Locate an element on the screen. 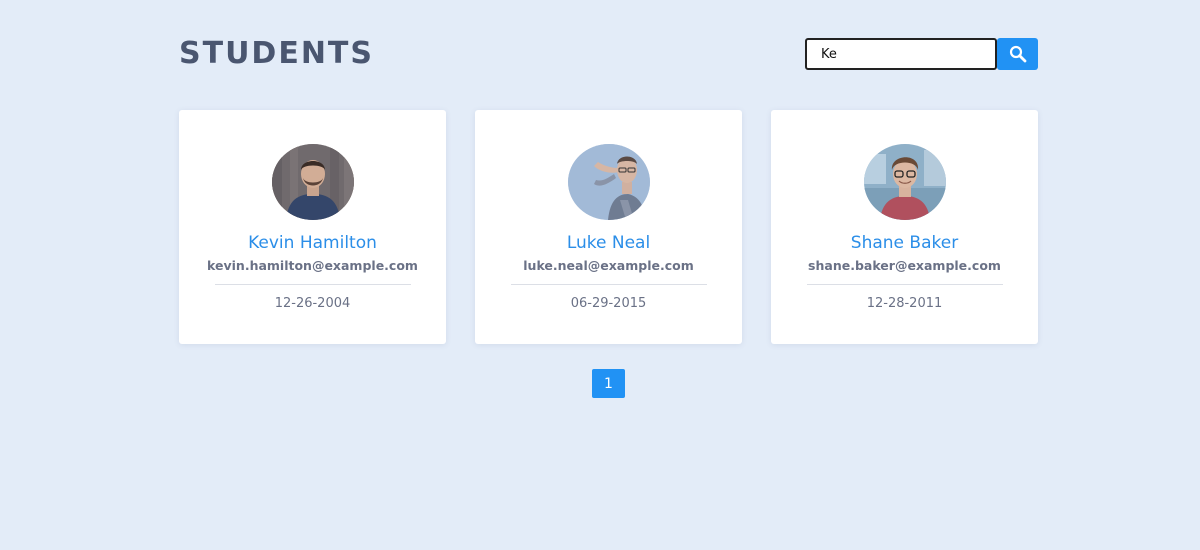  student-email: luke.neal@example.com is located at coordinates (608, 265).